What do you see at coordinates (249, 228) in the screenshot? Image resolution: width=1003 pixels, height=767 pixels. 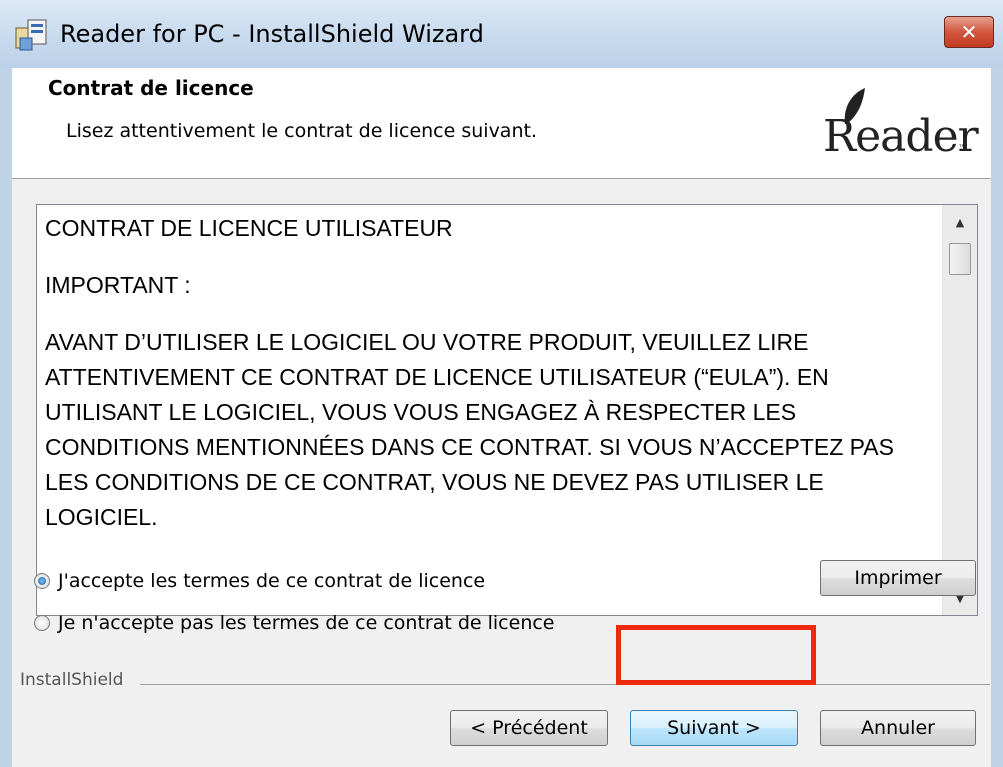 I see `license-paragraph: CONTRAT DE LICENCE UTILISATEUR` at bounding box center [249, 228].